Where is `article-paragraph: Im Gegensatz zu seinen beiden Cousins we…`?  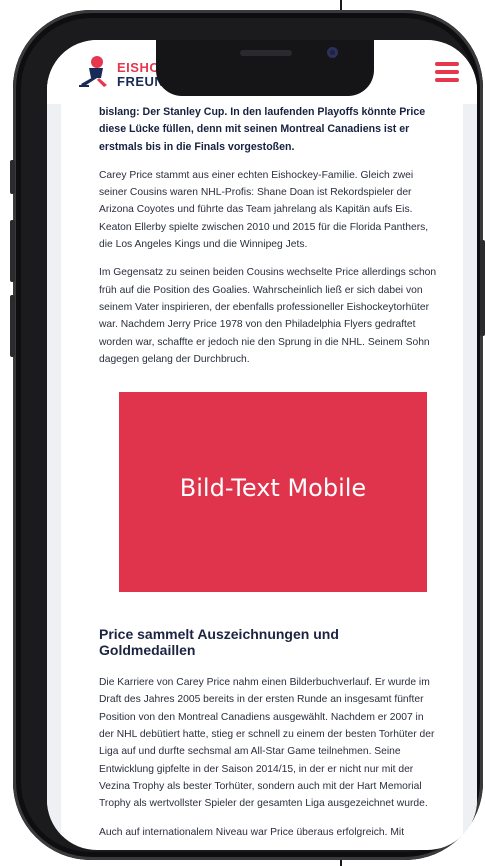 article-paragraph: Im Gegensatz zu seinen beiden Cousins we… is located at coordinates (268, 316).